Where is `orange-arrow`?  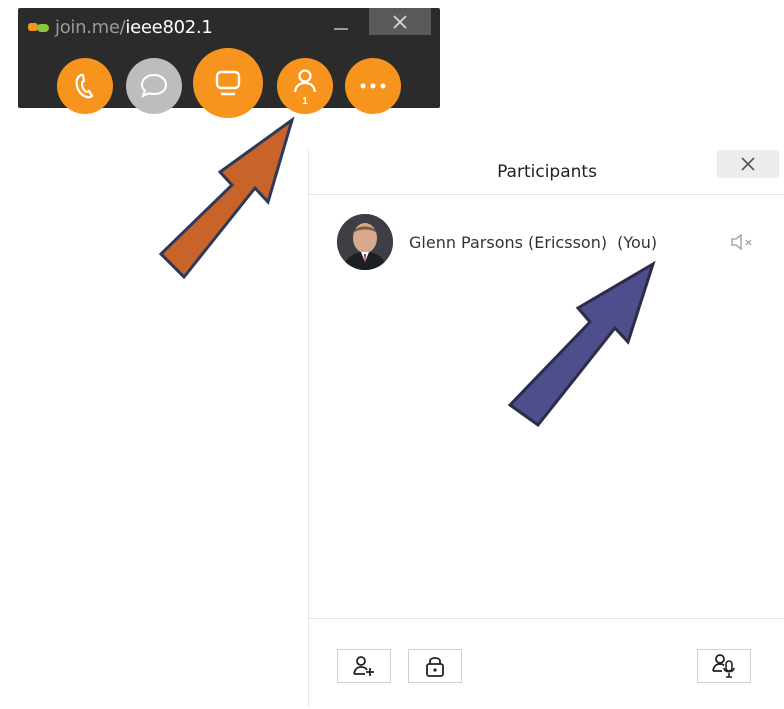
orange-arrow is located at coordinates (226, 198).